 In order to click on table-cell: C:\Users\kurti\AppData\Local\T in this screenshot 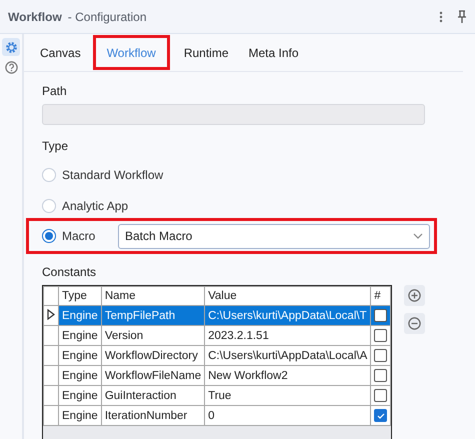, I will do `click(287, 316)`.